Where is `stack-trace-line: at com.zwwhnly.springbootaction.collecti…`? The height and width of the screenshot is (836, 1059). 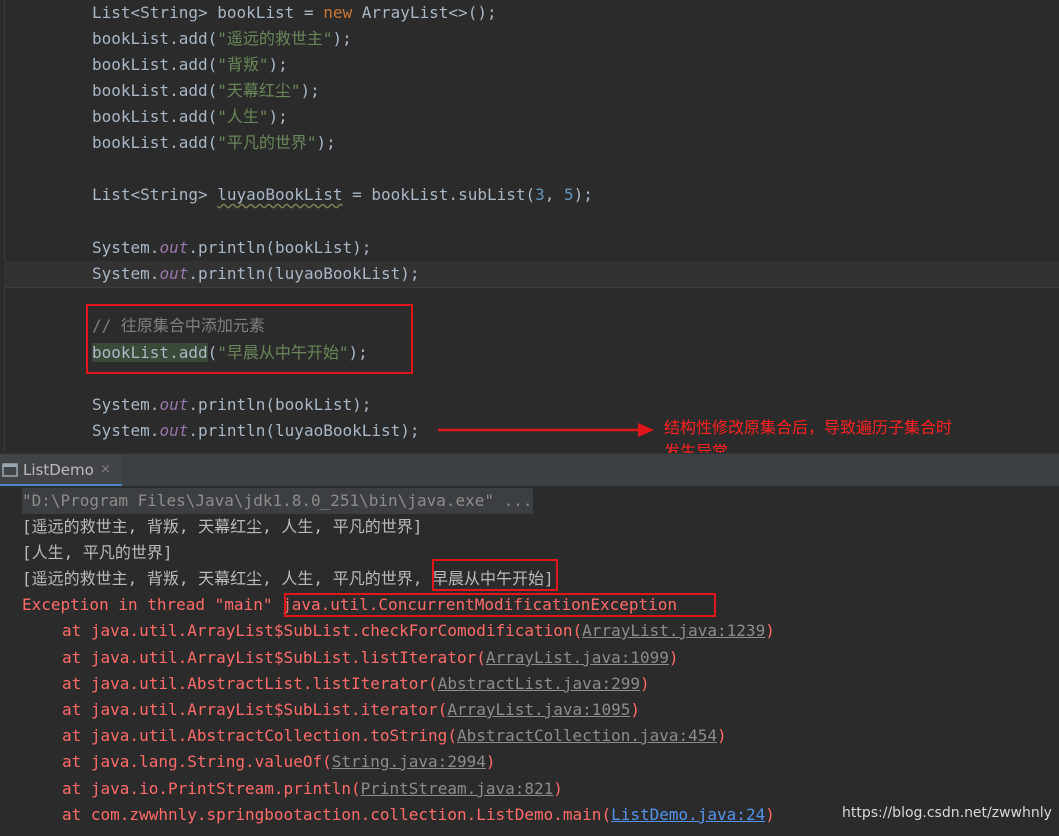
stack-trace-line: at com.zwwhnly.springbootaction.collecti… is located at coordinates (418, 815).